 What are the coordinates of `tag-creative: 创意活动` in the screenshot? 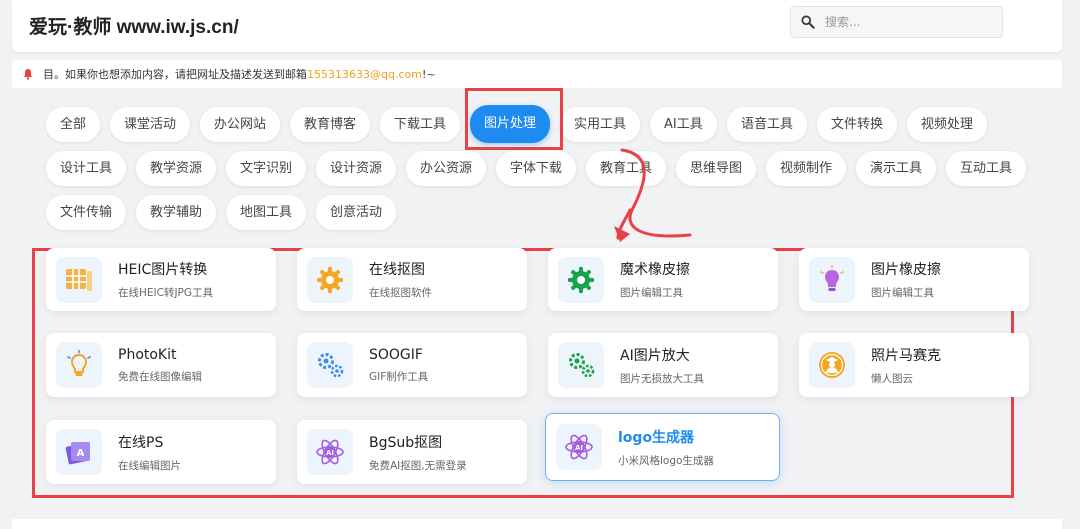 It's located at (356, 212).